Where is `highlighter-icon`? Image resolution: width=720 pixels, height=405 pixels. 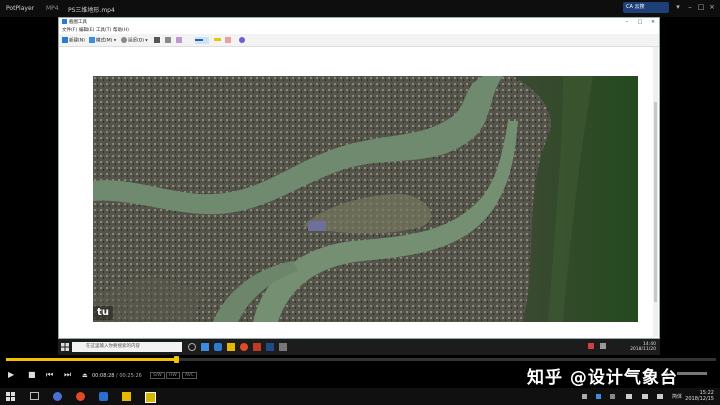
highlighter-icon is located at coordinates (217, 39).